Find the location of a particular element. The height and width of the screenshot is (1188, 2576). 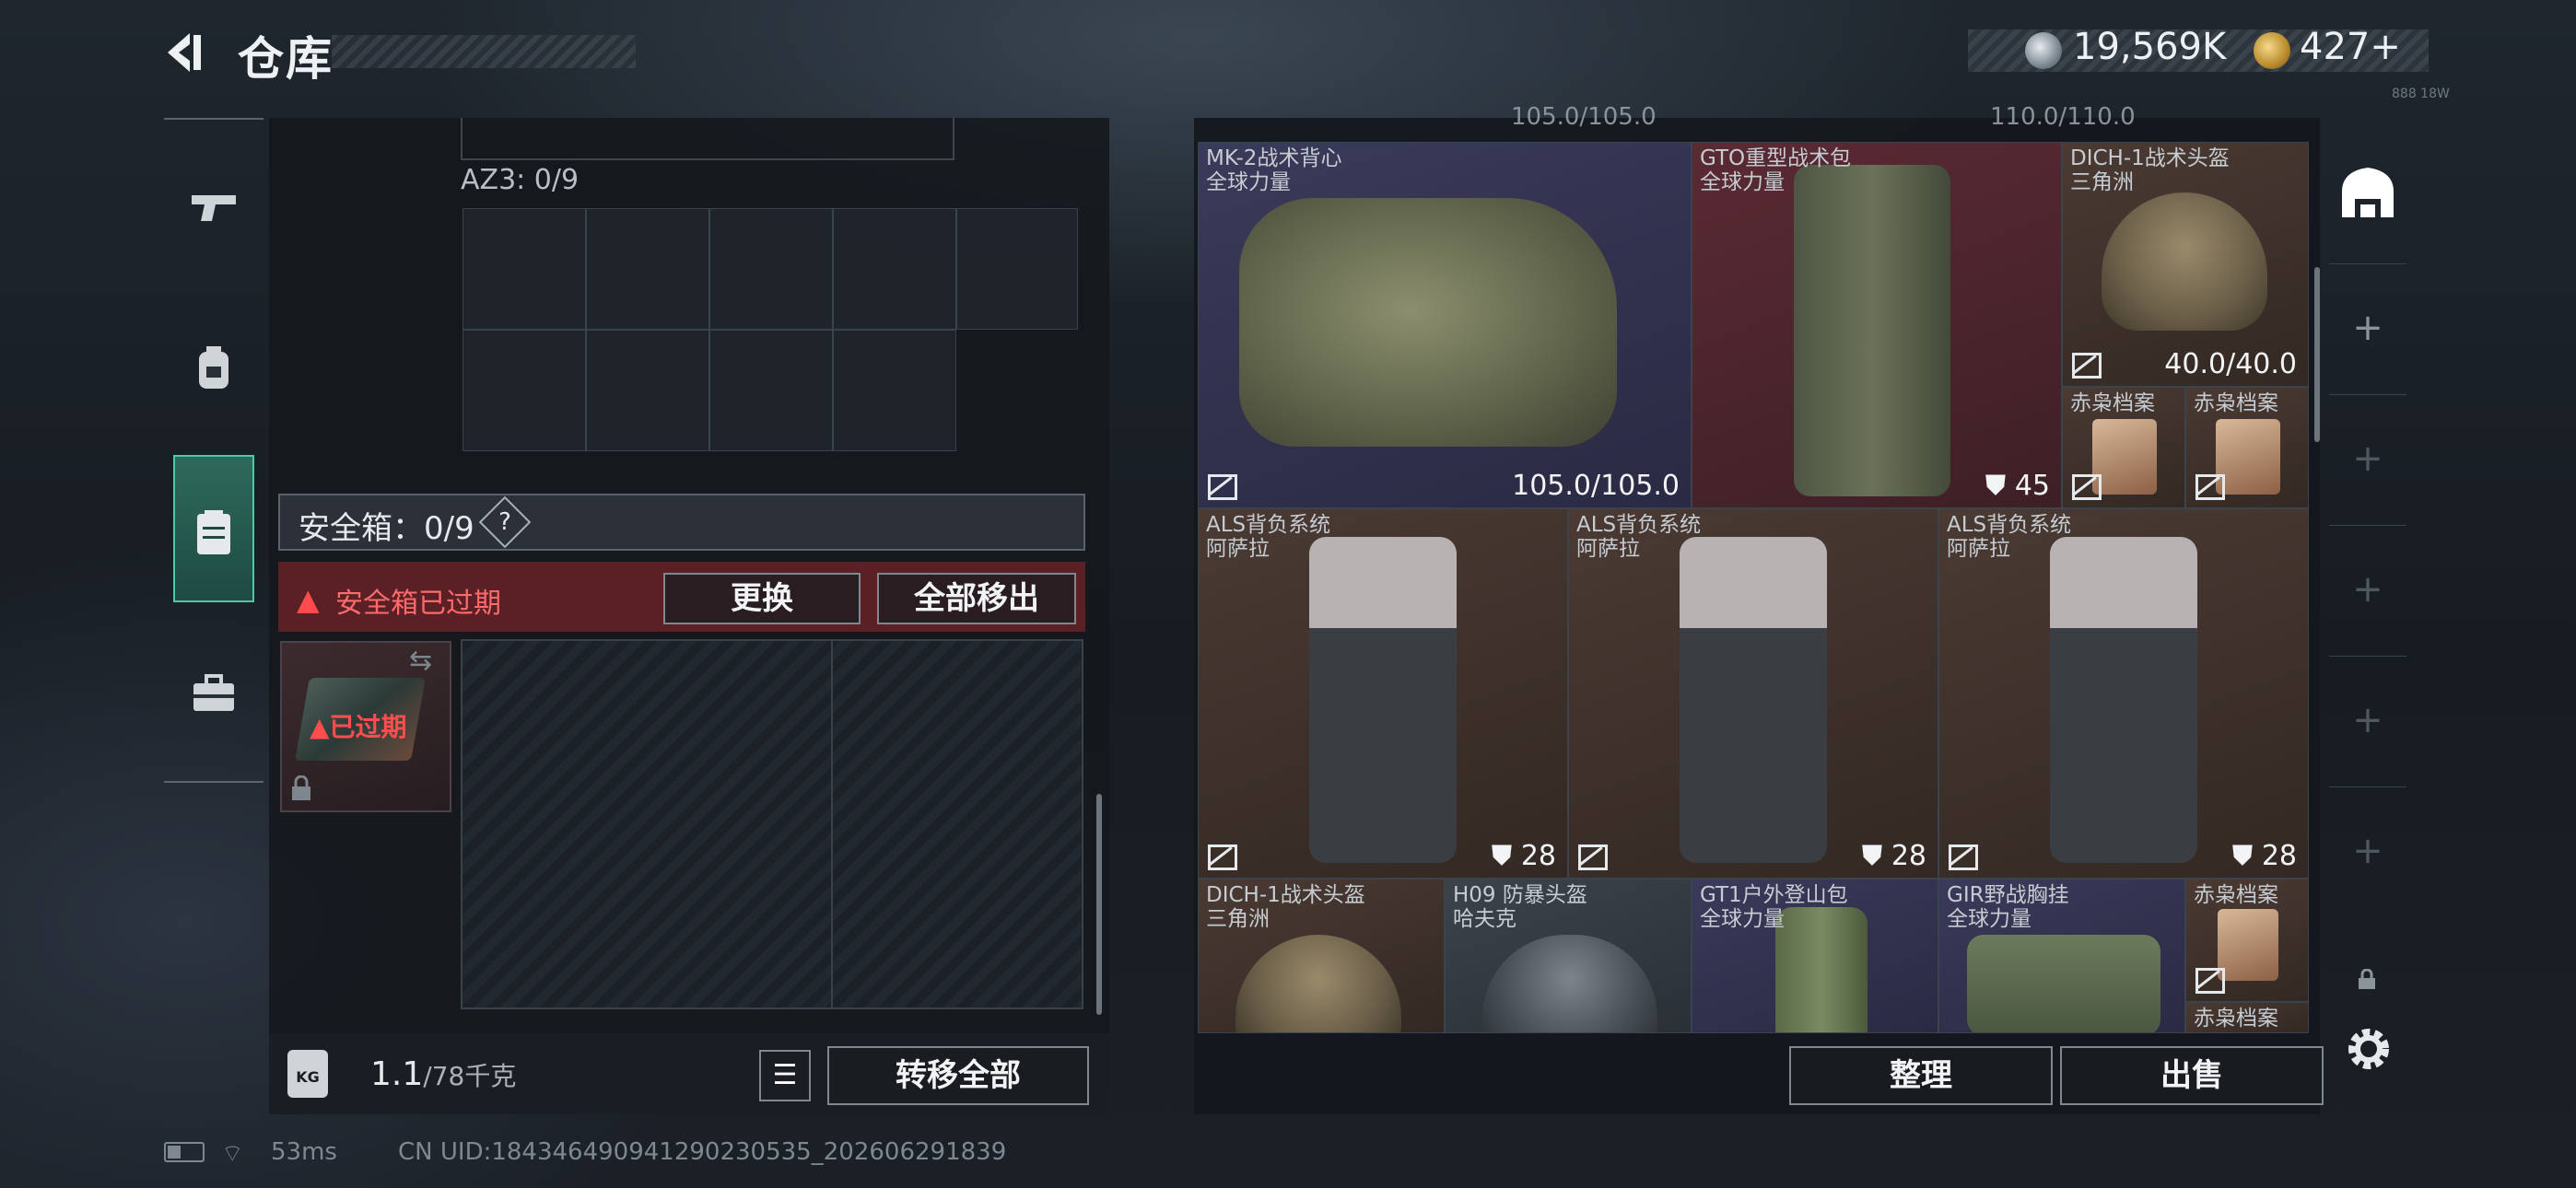

back-icon is located at coordinates (185, 52).